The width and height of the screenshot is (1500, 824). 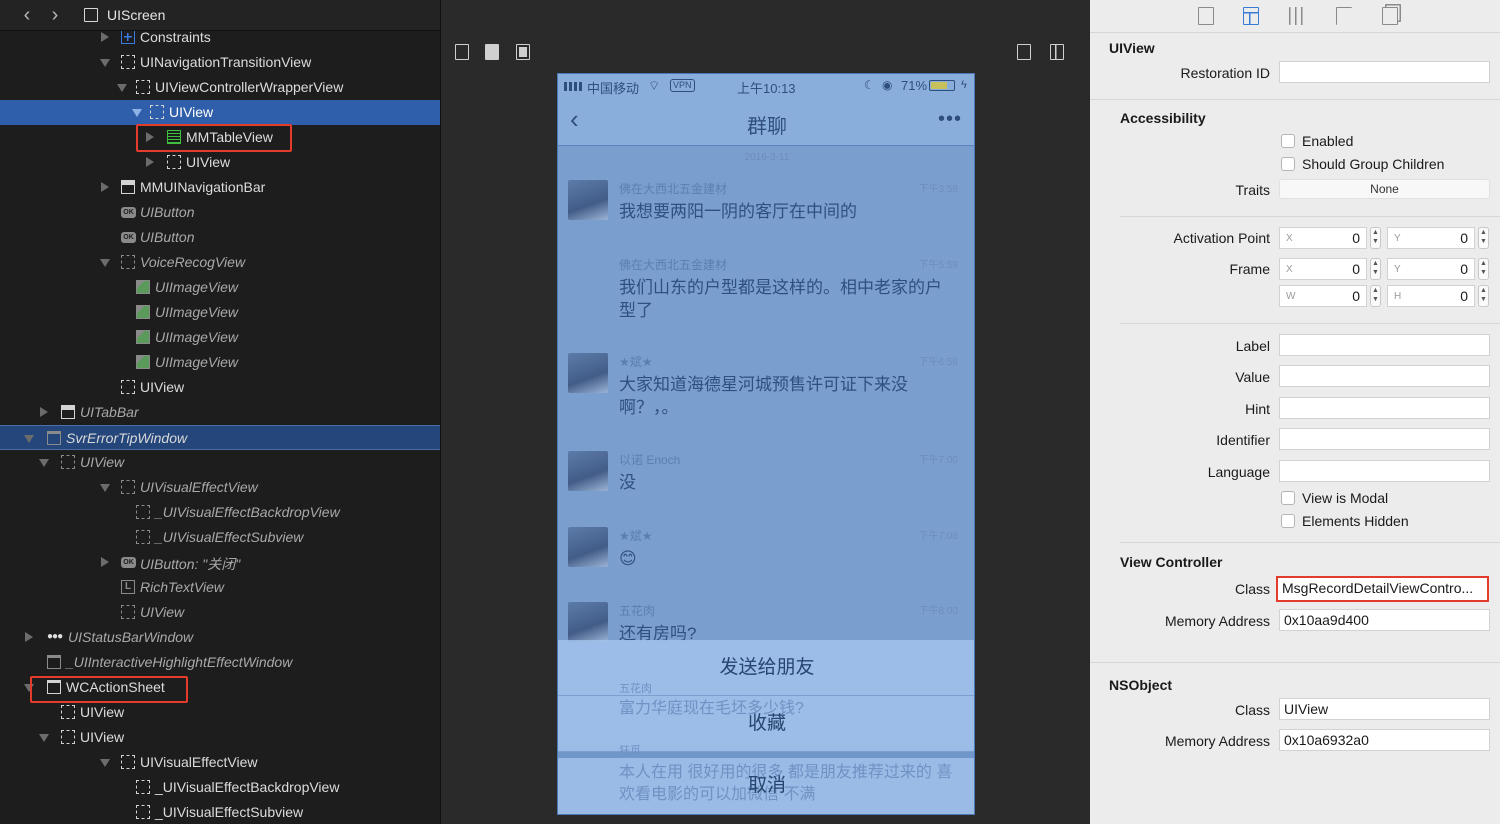 I want to click on object-inspector-icon, so click(x=1251, y=16).